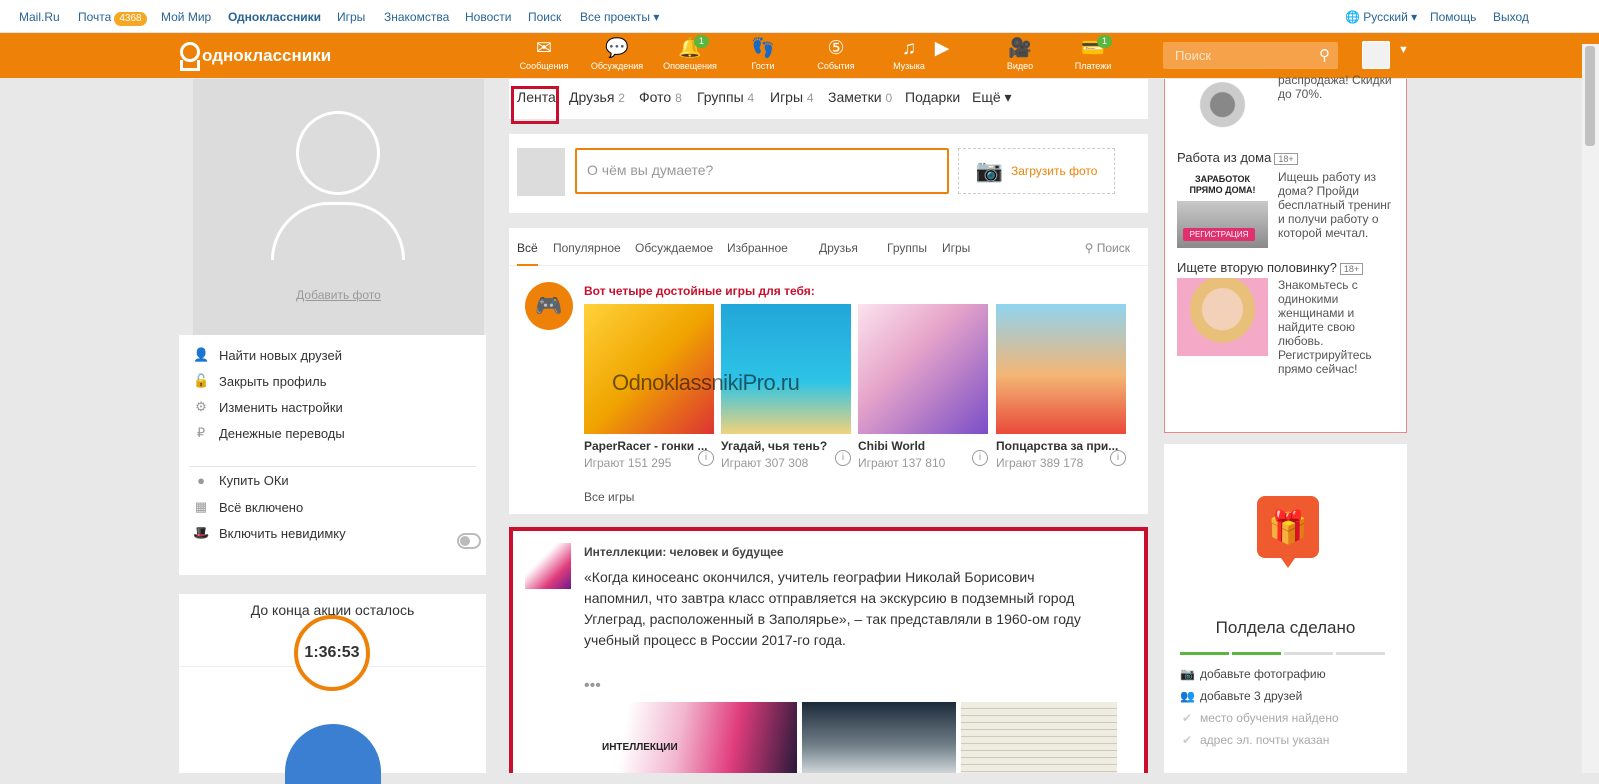 The image size is (1599, 784). Describe the element at coordinates (268, 407) in the screenshot. I see `menu-item: ⚙ Изменить настройки` at that location.